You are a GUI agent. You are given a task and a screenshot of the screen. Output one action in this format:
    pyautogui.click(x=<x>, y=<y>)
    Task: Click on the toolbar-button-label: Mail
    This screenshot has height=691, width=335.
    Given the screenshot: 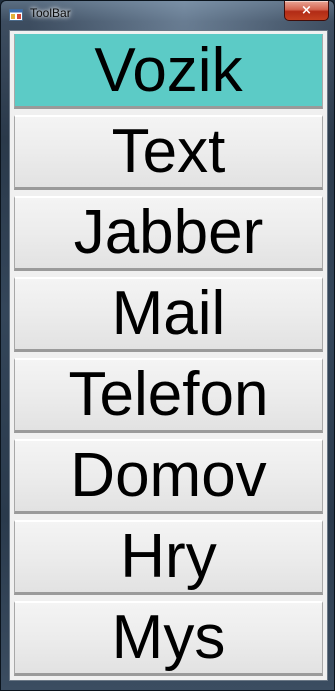 What is the action you would take?
    pyautogui.click(x=168, y=313)
    